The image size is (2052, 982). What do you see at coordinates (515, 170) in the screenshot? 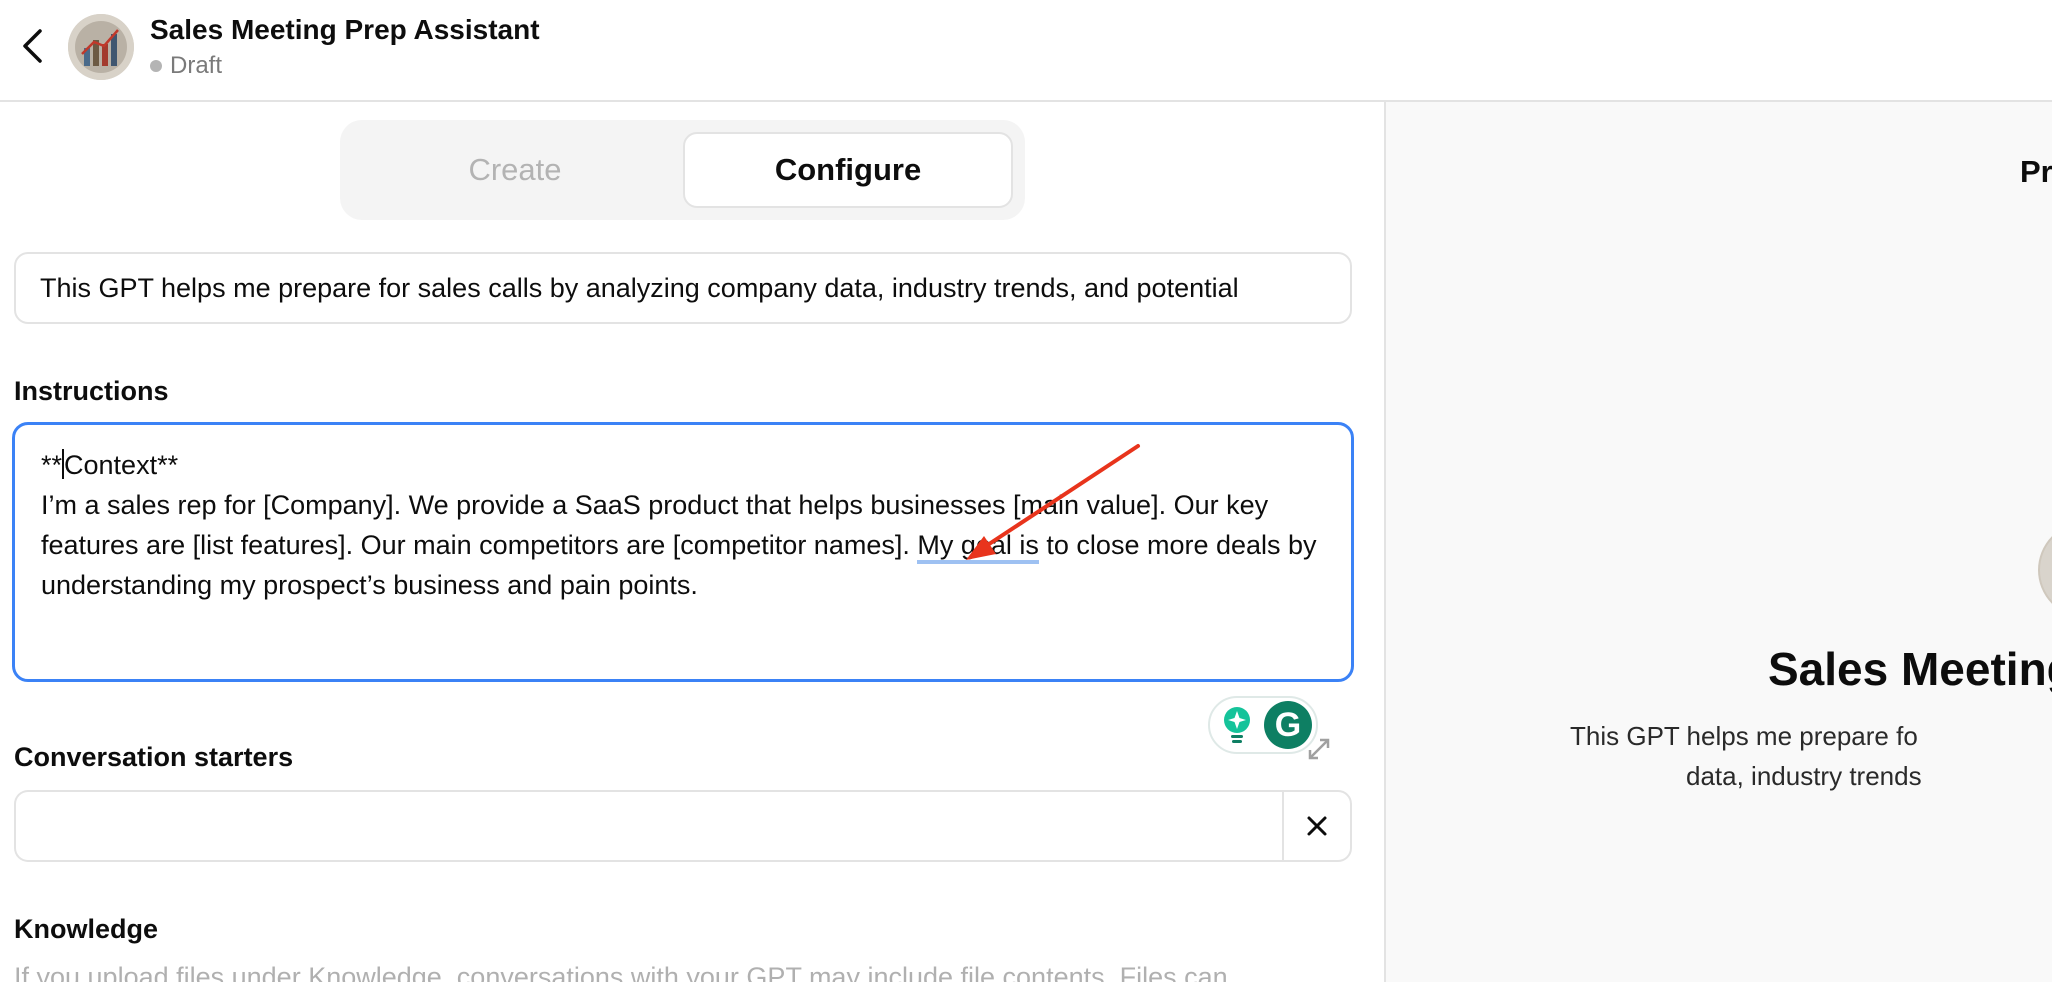
I see `tab-create: Create` at bounding box center [515, 170].